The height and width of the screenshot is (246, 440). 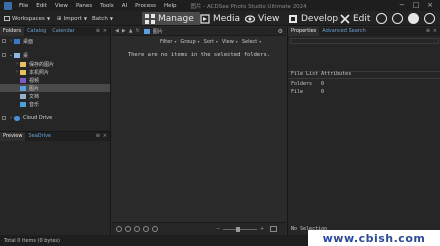 I want to click on menu-file: File, so click(x=23, y=6).